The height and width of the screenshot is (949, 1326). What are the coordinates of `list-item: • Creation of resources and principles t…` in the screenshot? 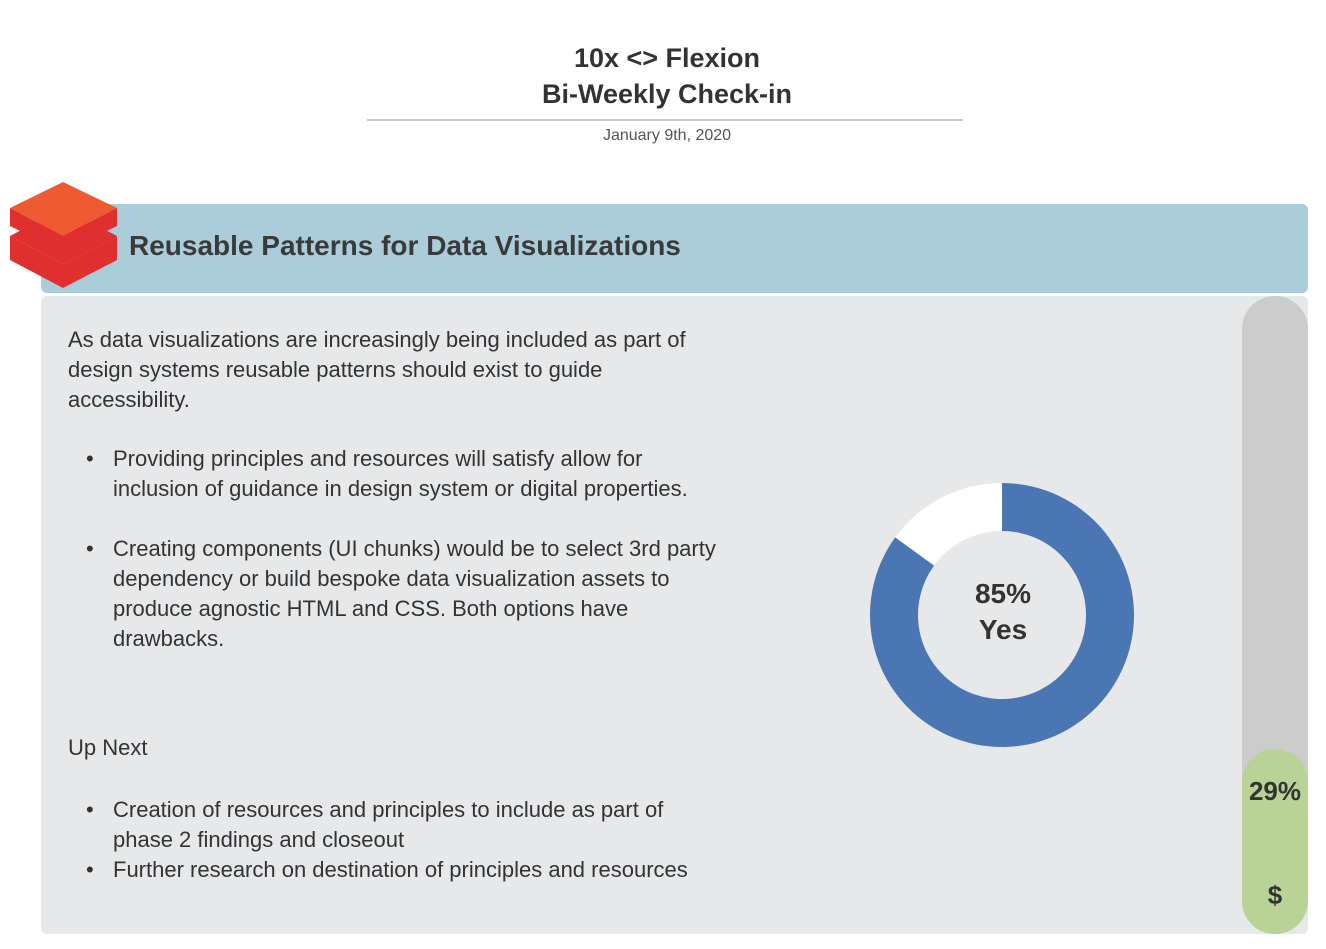 It's located at (378, 825).